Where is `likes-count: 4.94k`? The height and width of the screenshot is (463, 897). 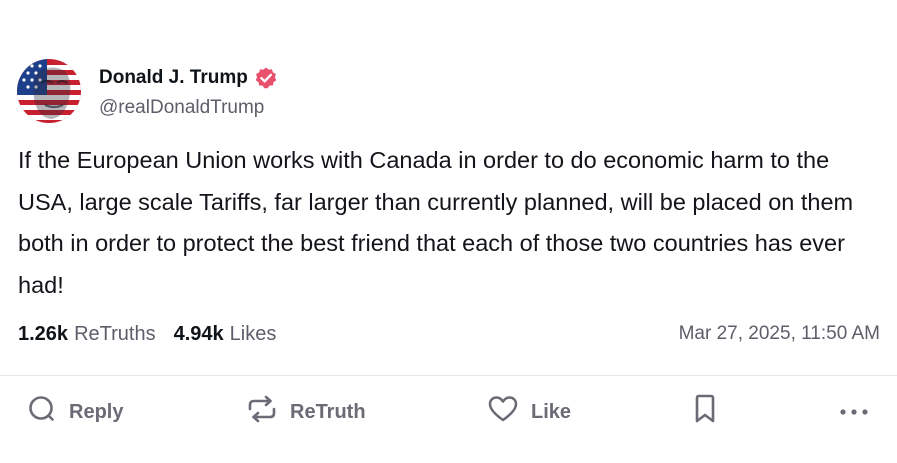 likes-count: 4.94k is located at coordinates (198, 333).